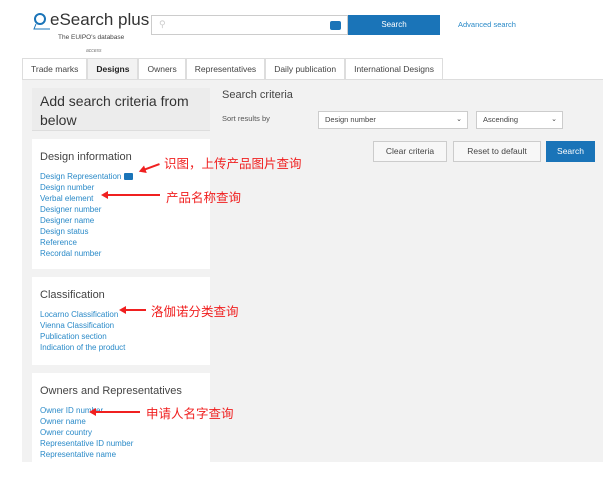  What do you see at coordinates (410, 151) in the screenshot?
I see `clear-criteria-button: Clear criteria` at bounding box center [410, 151].